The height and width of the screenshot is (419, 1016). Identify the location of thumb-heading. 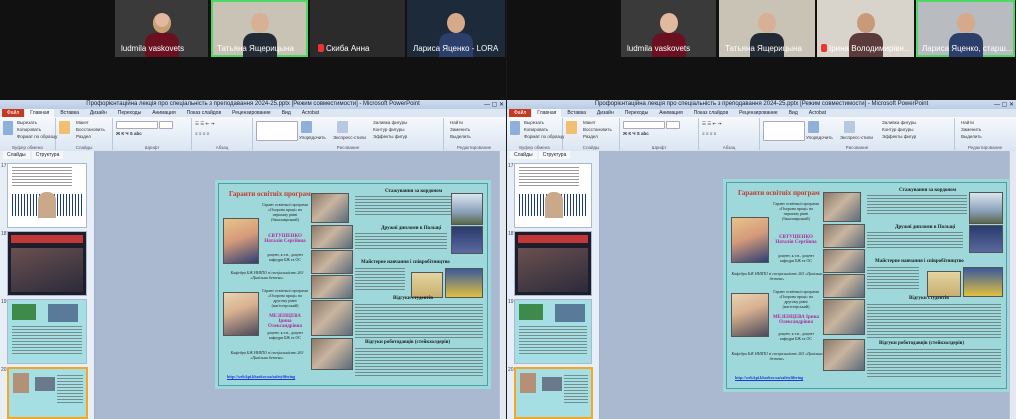
(47, 239).